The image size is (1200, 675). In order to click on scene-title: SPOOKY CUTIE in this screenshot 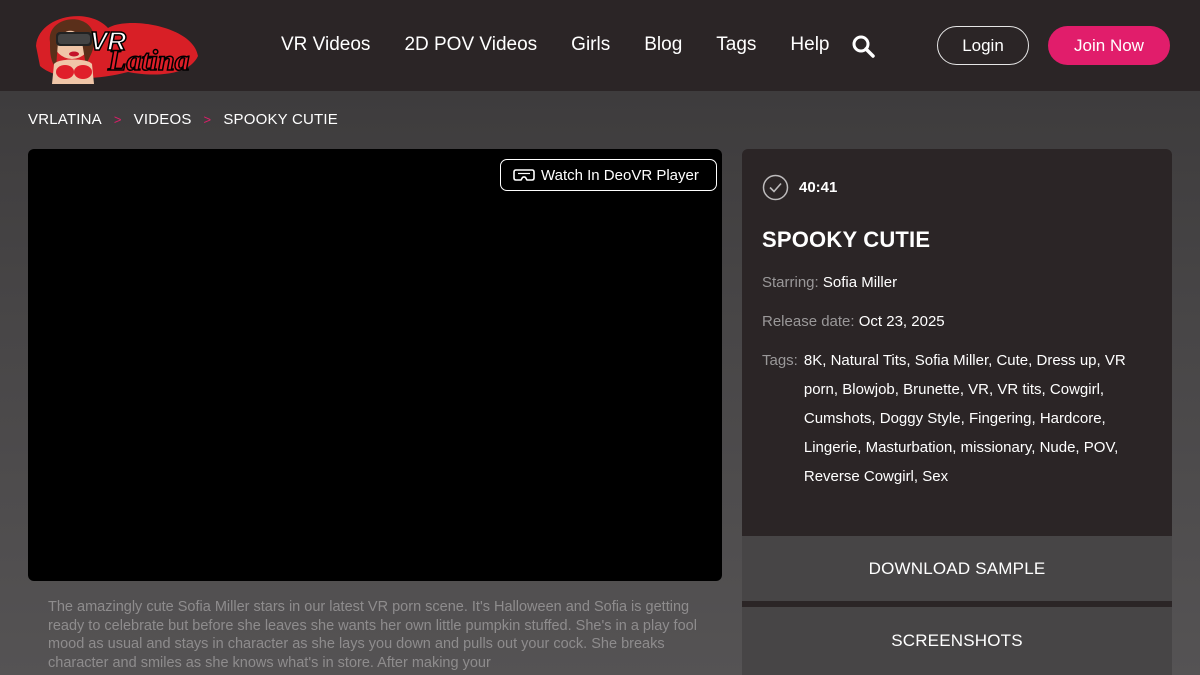, I will do `click(846, 239)`.